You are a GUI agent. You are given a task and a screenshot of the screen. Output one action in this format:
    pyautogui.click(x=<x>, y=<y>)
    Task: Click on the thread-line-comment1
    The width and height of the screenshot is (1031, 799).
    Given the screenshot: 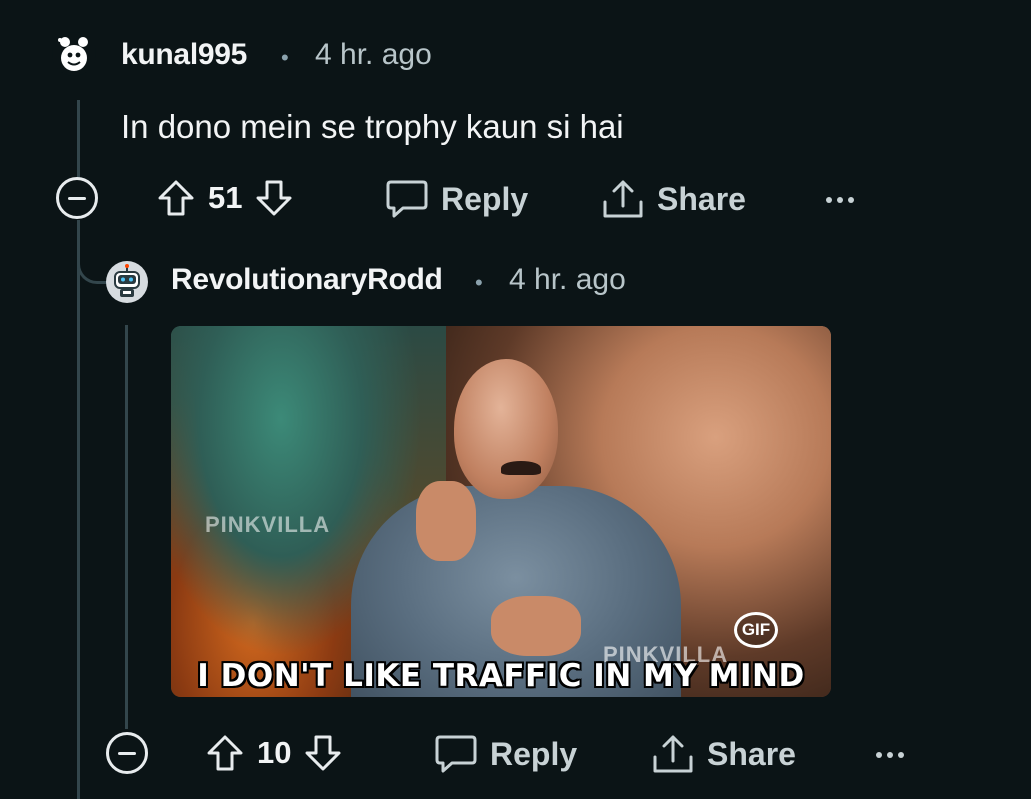 What is the action you would take?
    pyautogui.click(x=78, y=139)
    